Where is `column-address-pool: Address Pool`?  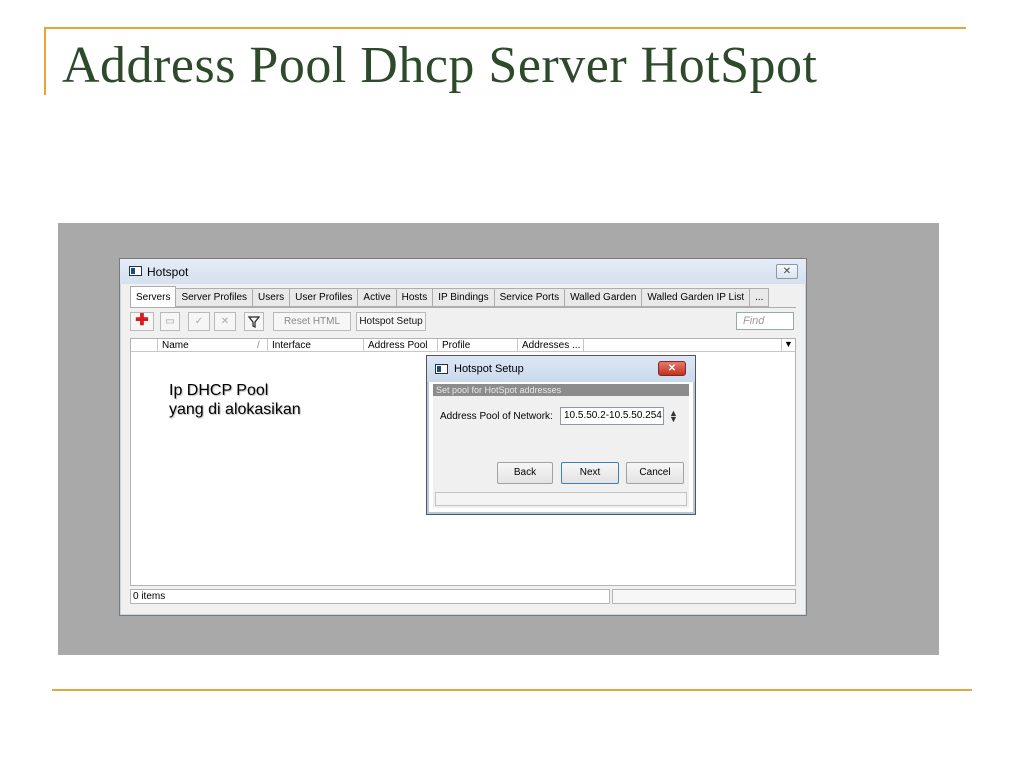 column-address-pool: Address Pool is located at coordinates (400, 345).